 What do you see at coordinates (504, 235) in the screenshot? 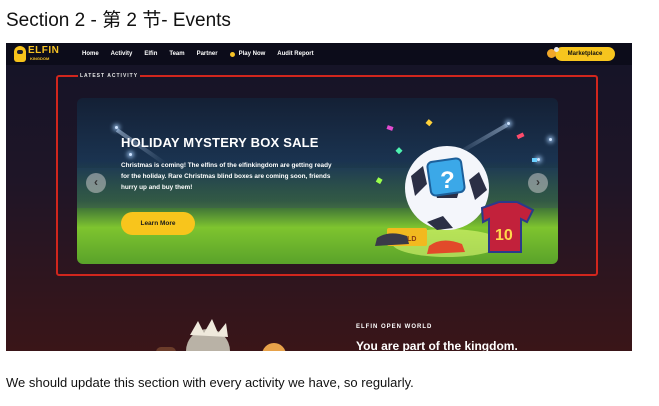
I see `jersey-number: 10` at bounding box center [504, 235].